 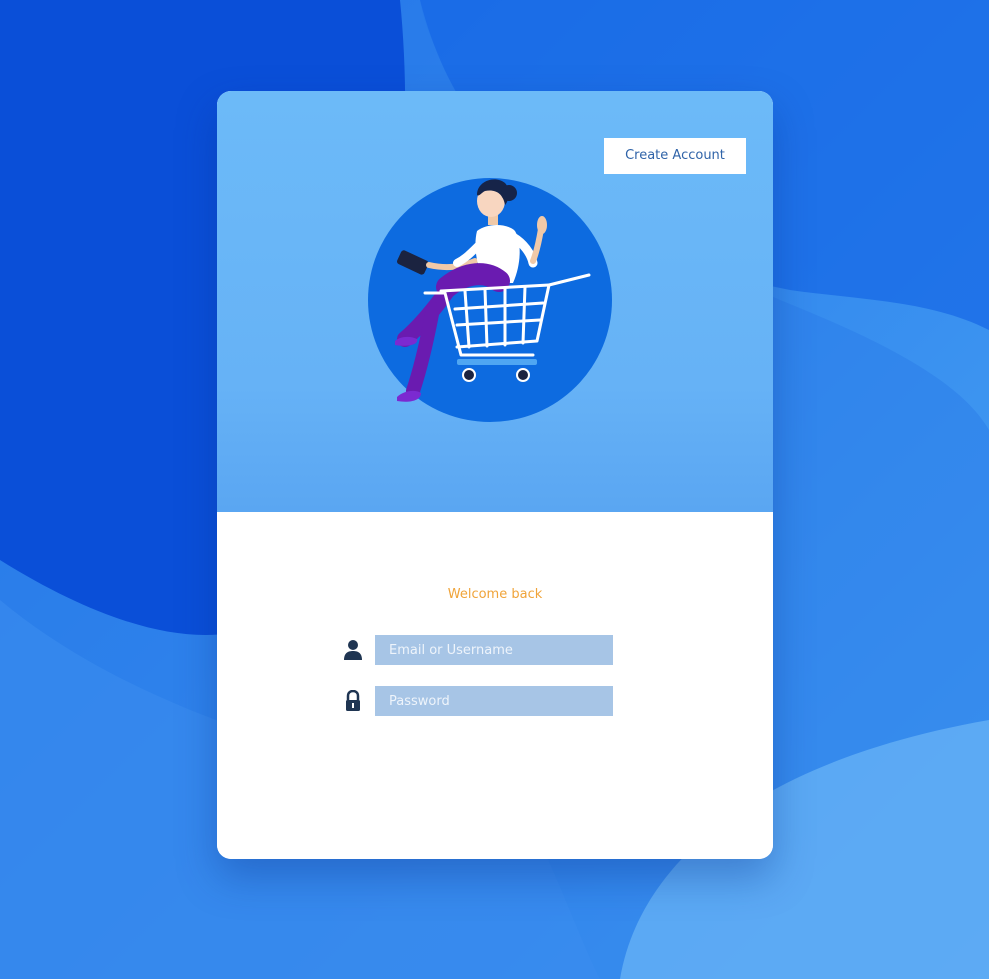 I want to click on create-account-button: Create Account, so click(x=675, y=156).